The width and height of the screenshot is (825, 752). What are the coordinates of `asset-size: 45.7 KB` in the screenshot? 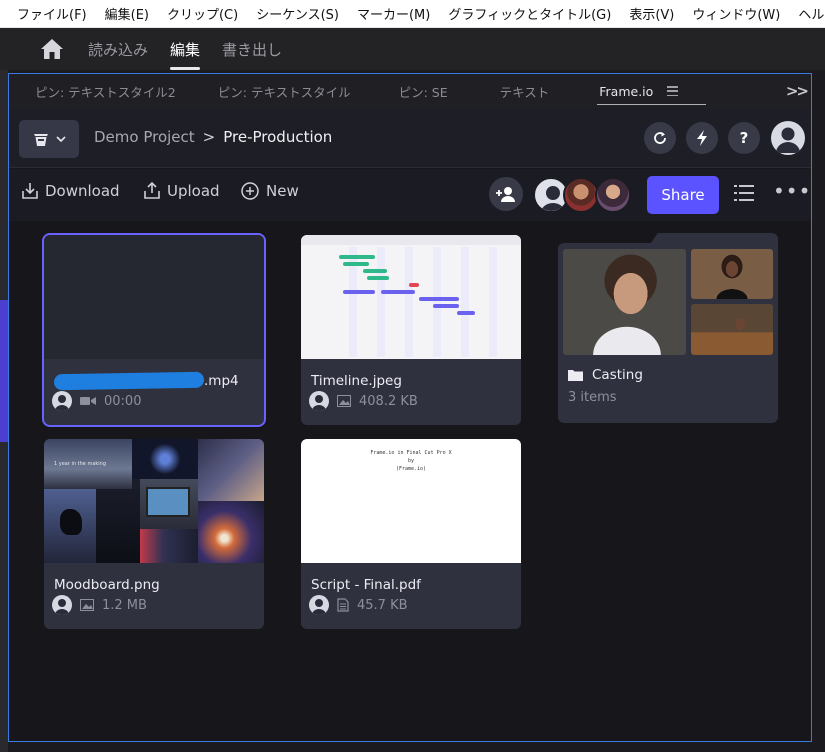 It's located at (382, 605).